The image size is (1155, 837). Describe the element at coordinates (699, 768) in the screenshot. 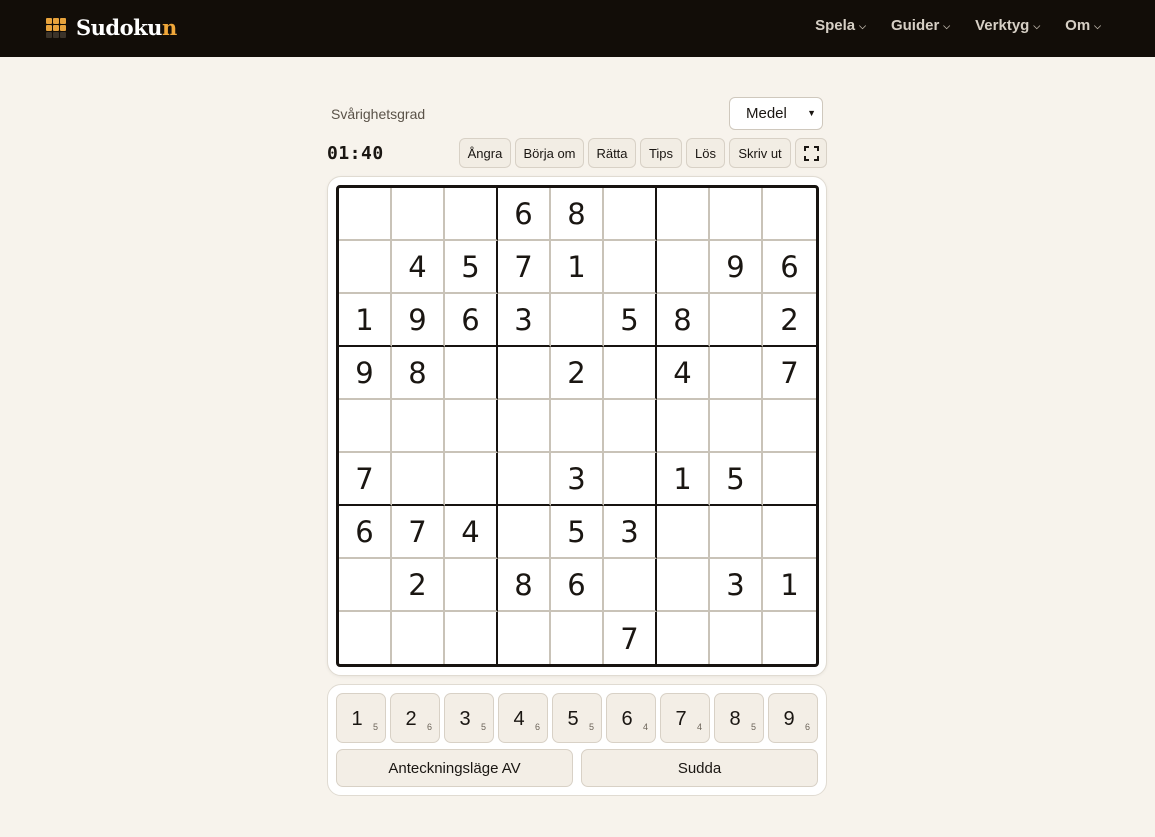

I see `erase-button: Sudda` at that location.